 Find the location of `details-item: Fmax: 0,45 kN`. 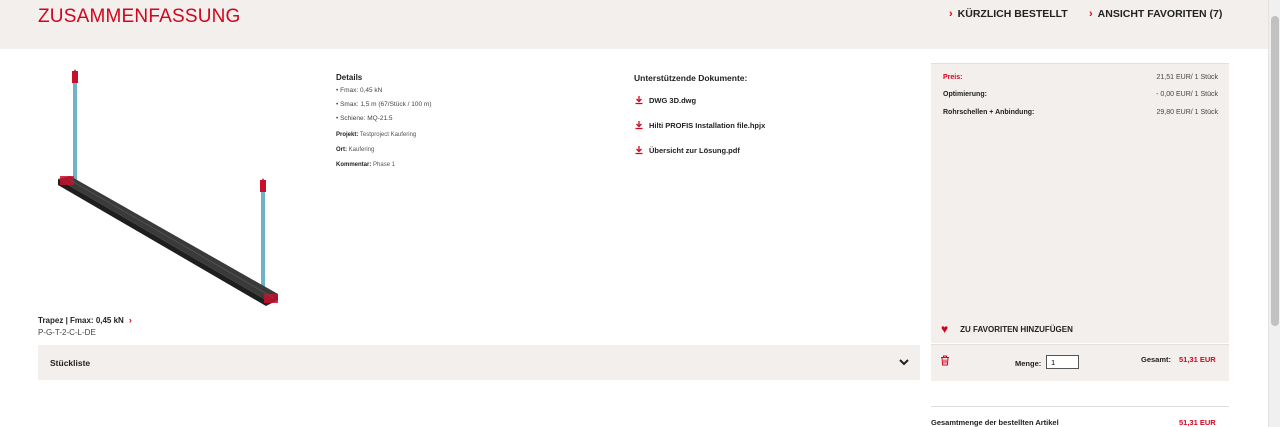

details-item: Fmax: 0,45 kN is located at coordinates (461, 90).